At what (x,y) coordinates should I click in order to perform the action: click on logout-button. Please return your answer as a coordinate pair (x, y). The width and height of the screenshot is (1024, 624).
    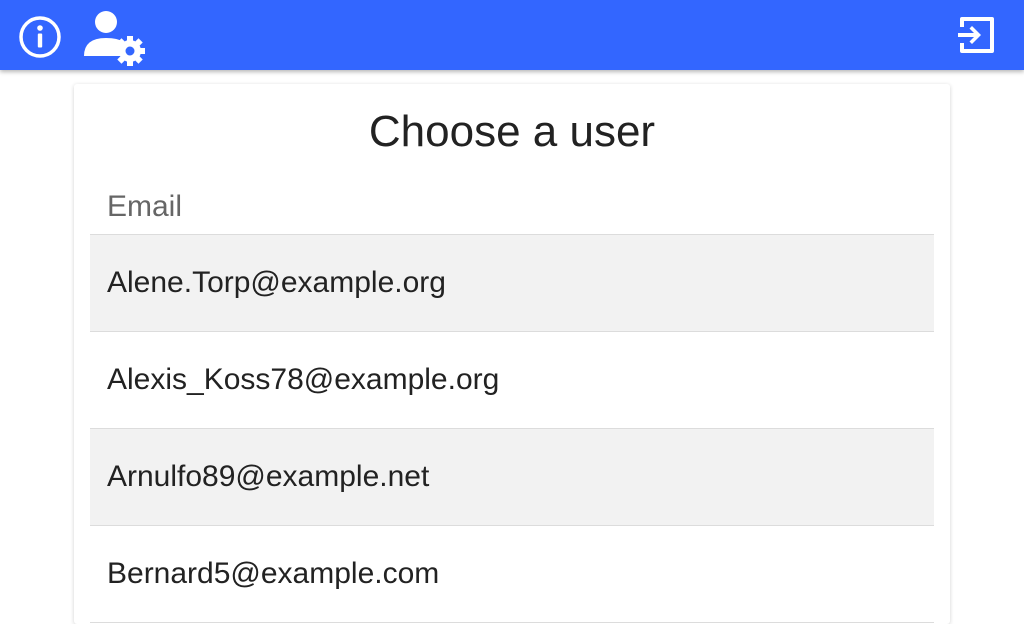
    Looking at the image, I should click on (976, 35).